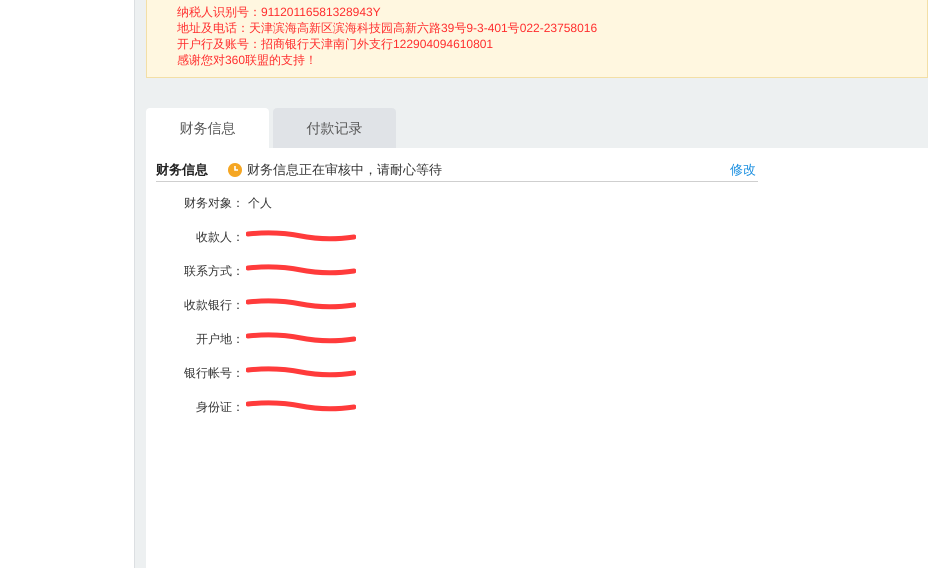 This screenshot has height=568, width=928. Describe the element at coordinates (207, 128) in the screenshot. I see `tab: 财务信息` at that location.